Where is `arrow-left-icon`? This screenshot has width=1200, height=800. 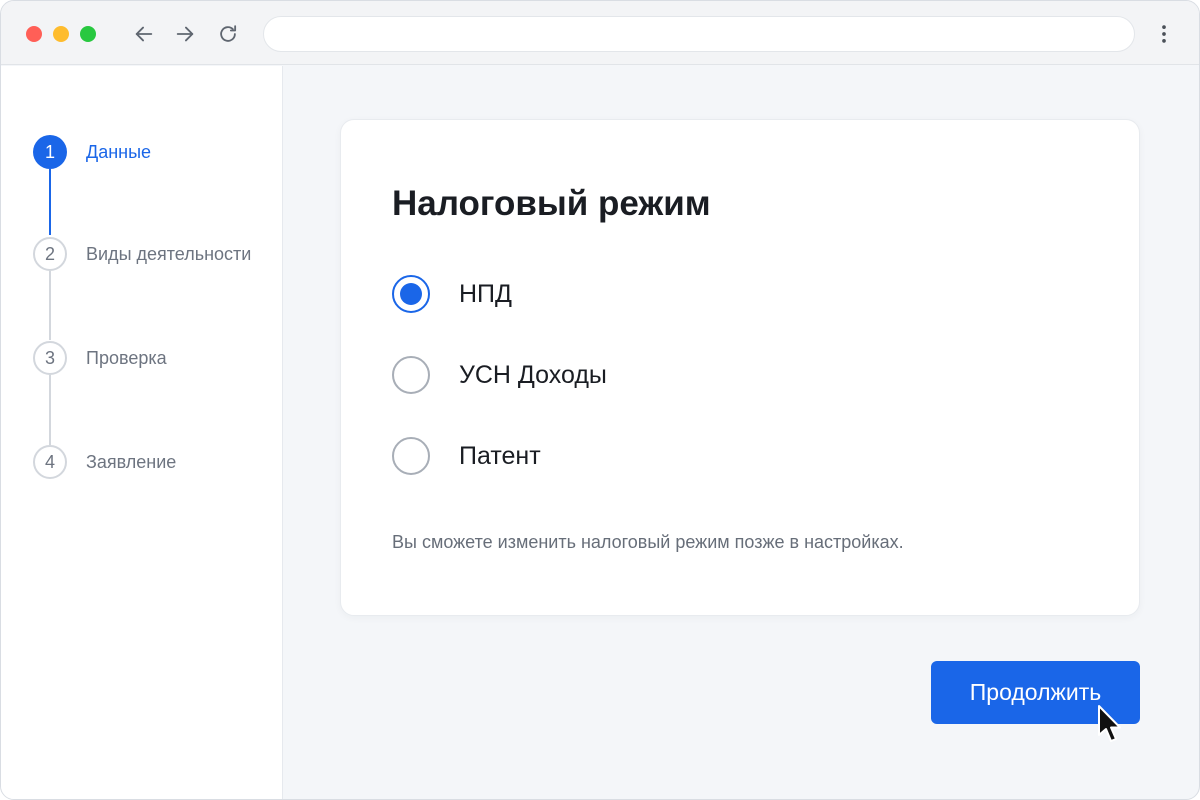 arrow-left-icon is located at coordinates (144, 34).